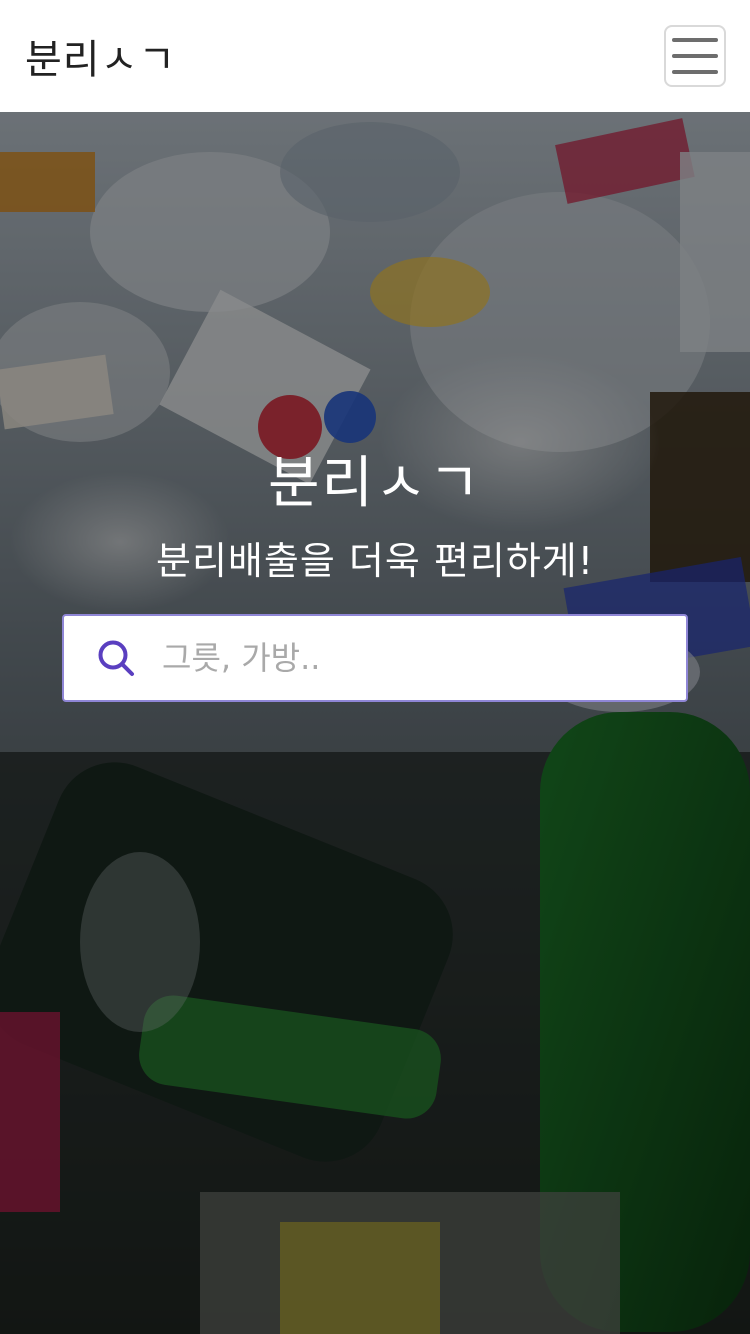  I want to click on hamburger-menu-icon, so click(695, 40).